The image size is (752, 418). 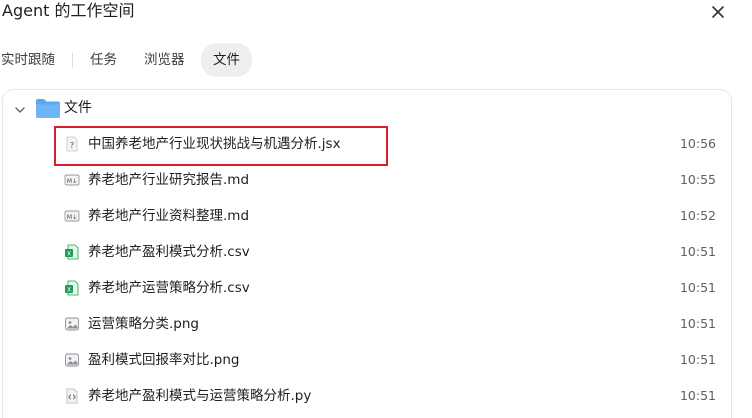 What do you see at coordinates (164, 360) in the screenshot?
I see `file-name: 盈利模式回报率对比.png` at bounding box center [164, 360].